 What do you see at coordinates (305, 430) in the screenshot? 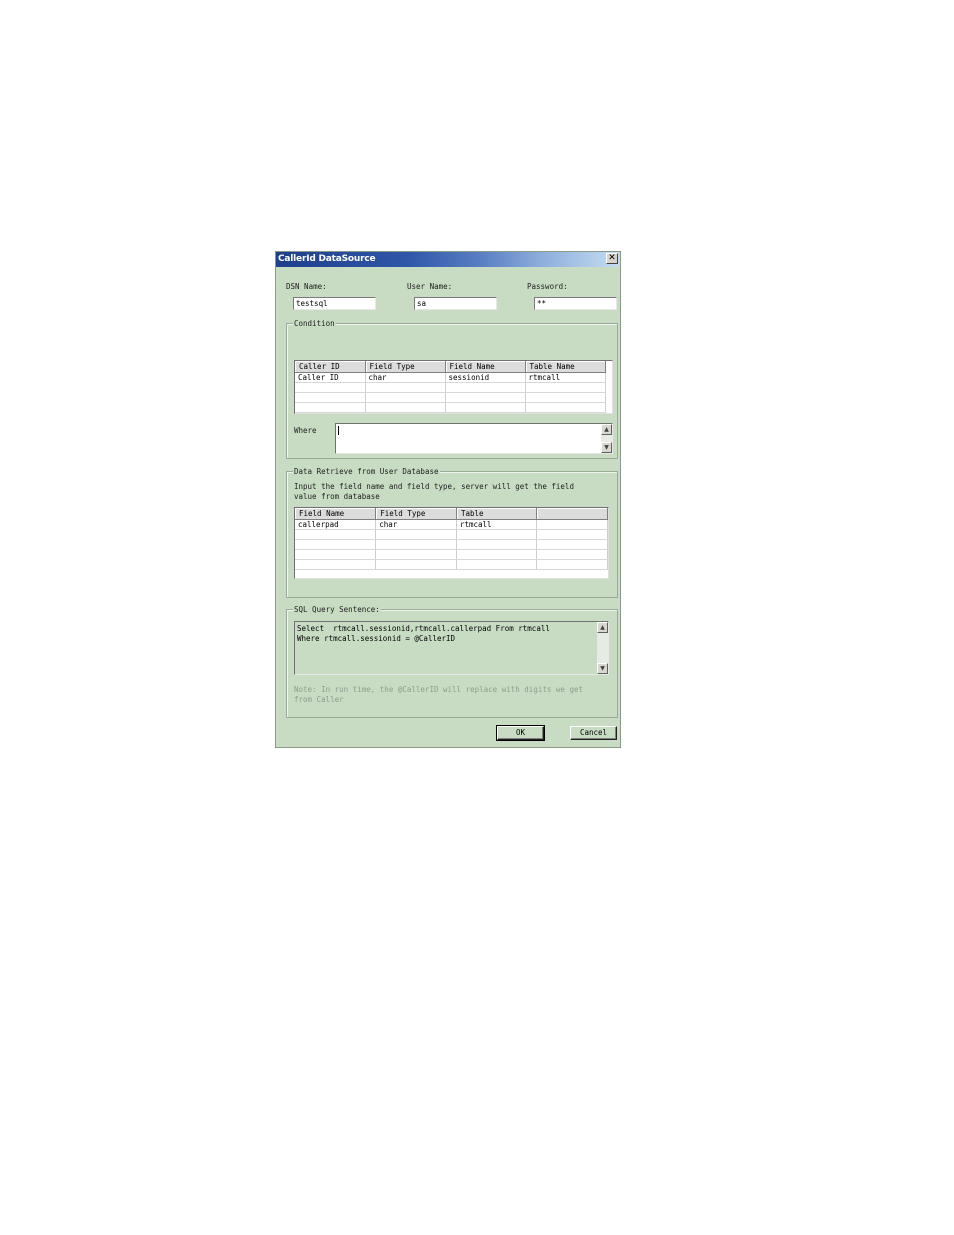
I see `where-label: Where` at bounding box center [305, 430].